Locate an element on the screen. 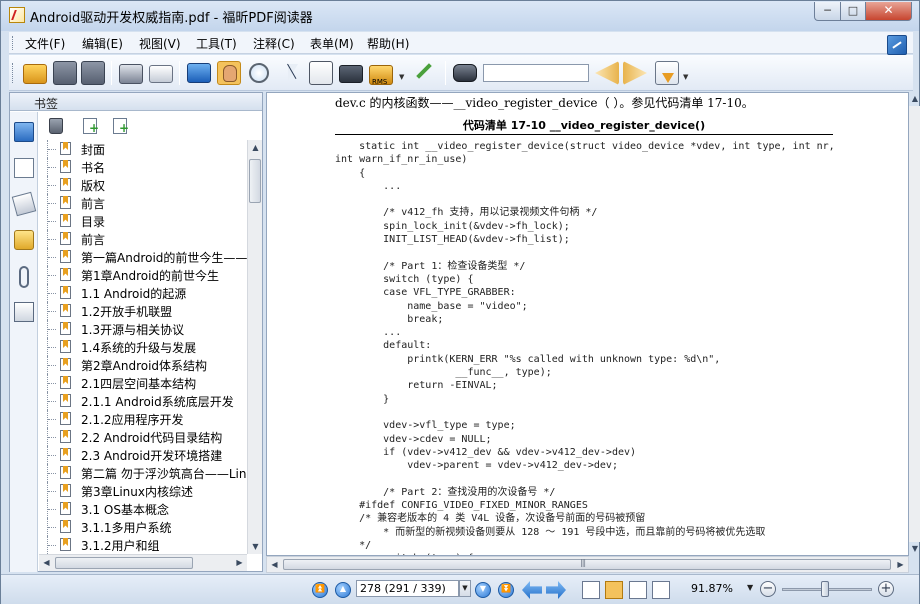 The width and height of the screenshot is (920, 604). hand-tool-icon is located at coordinates (229, 73).